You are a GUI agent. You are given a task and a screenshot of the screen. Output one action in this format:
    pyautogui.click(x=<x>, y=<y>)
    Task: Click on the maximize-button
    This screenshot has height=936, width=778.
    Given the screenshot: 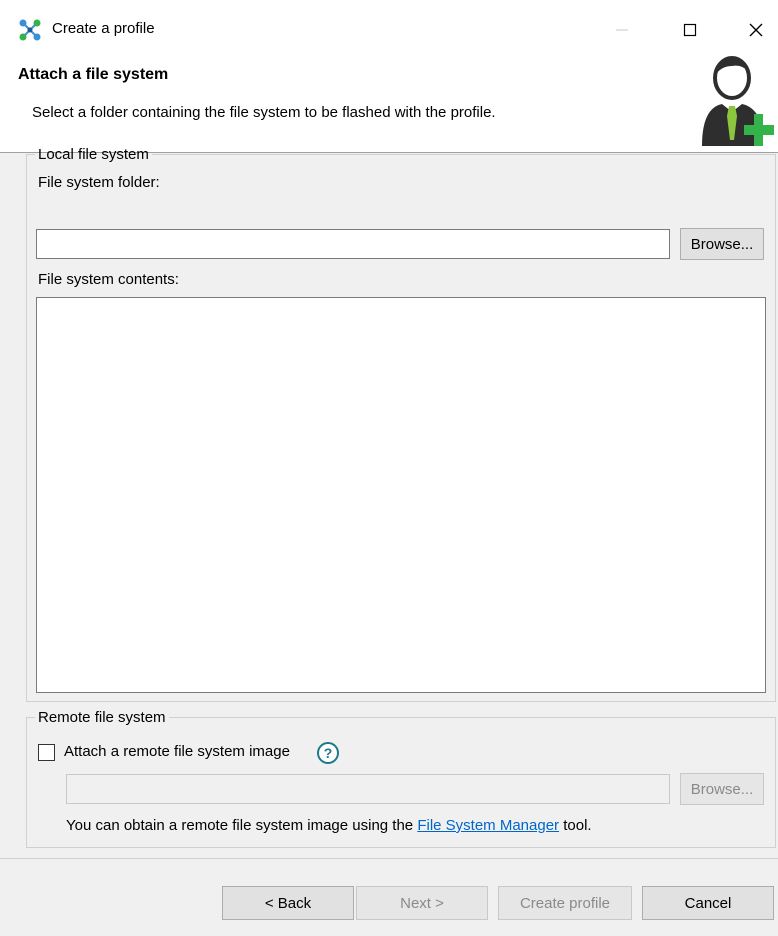 What is the action you would take?
    pyautogui.click(x=690, y=30)
    